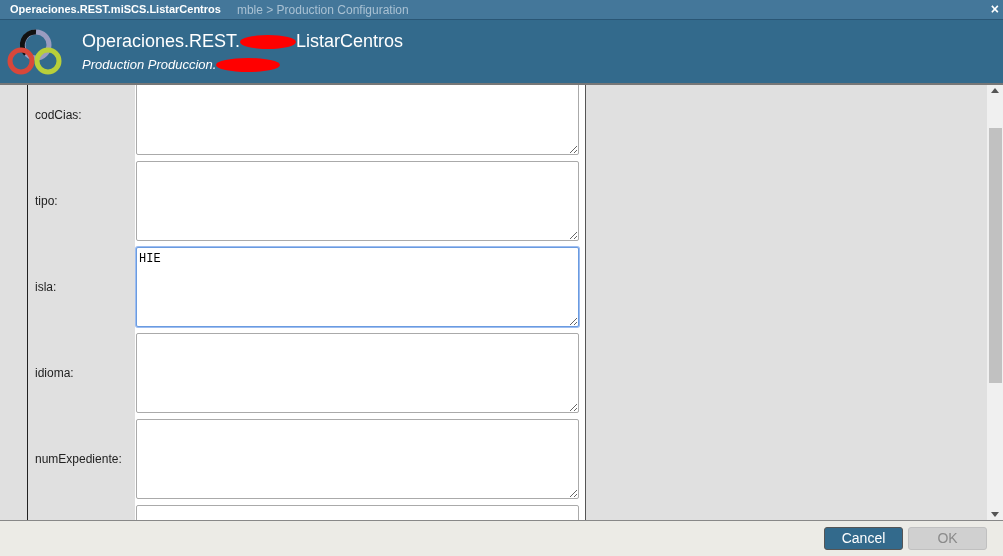  I want to click on header-subtitle: Production Produccion., so click(149, 65).